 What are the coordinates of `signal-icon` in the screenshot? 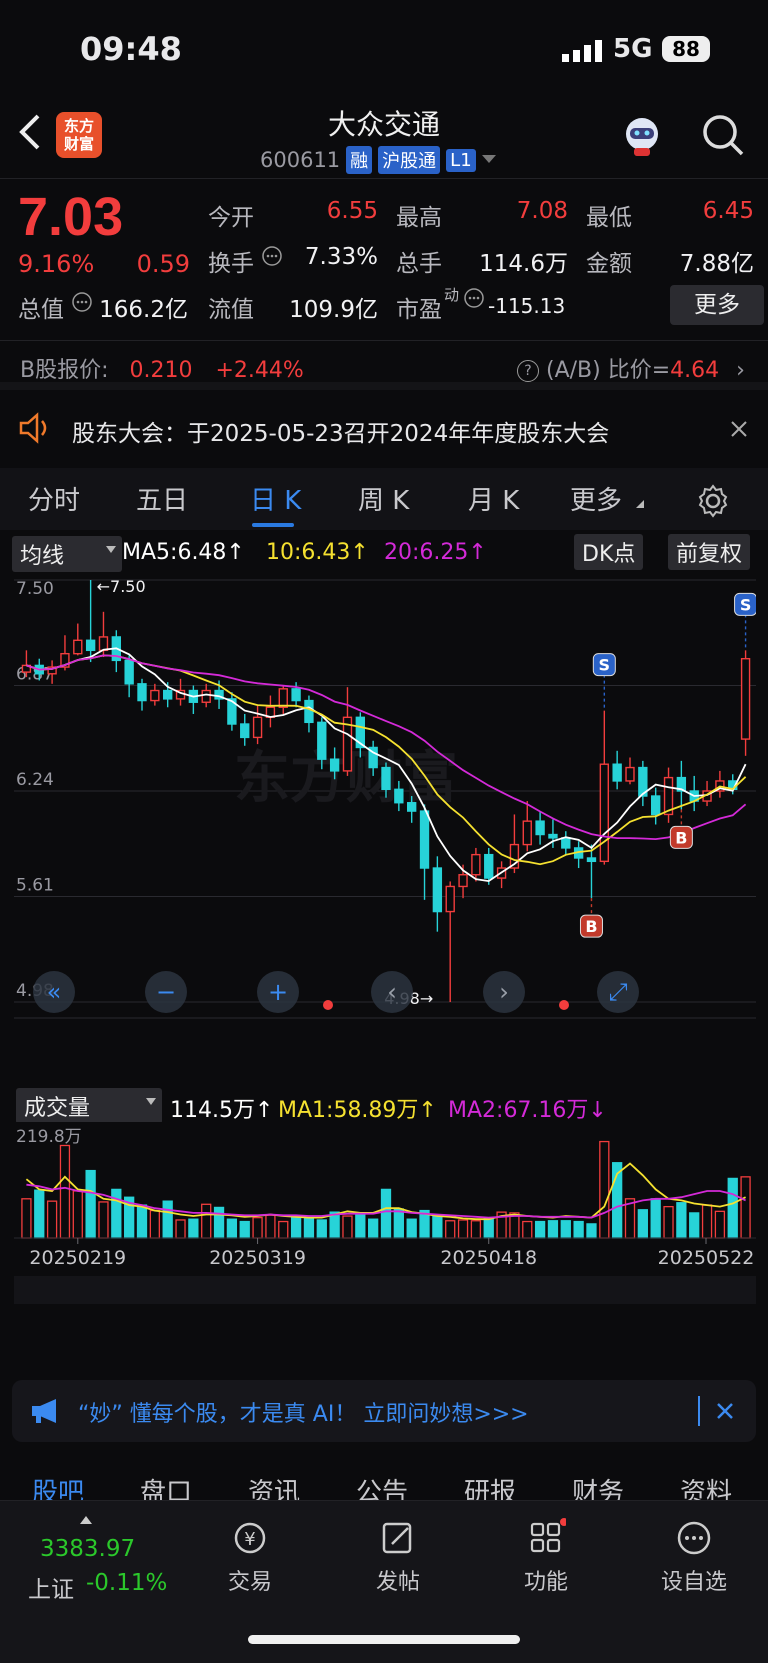 It's located at (582, 51).